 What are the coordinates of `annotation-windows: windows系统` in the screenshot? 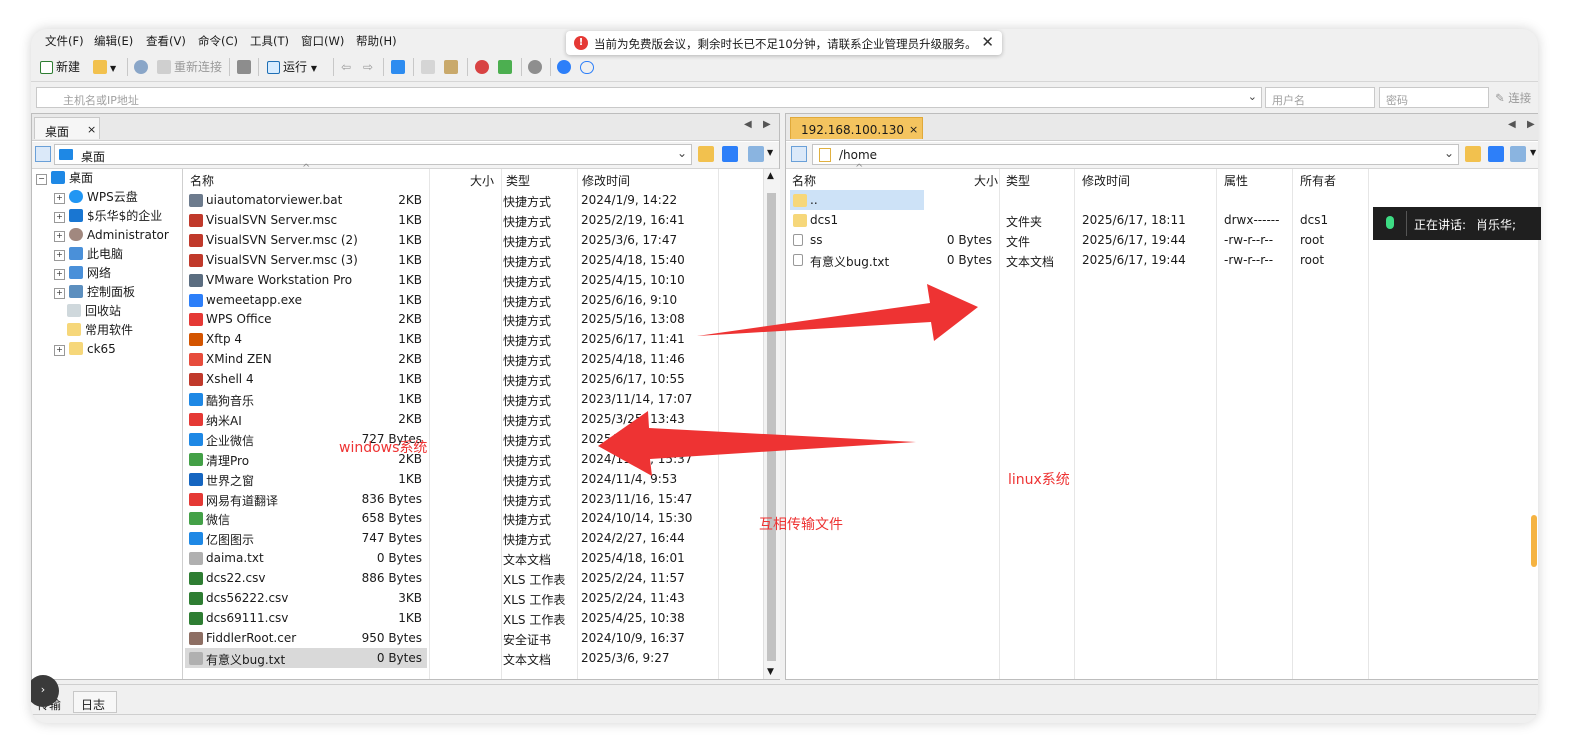 It's located at (383, 448).